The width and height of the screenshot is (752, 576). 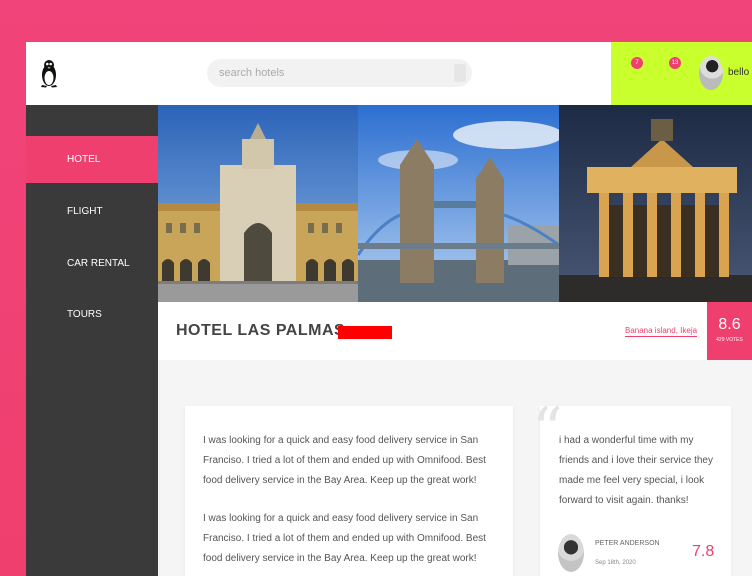 What do you see at coordinates (84, 314) in the screenshot?
I see `sidebar-item-label: TOURS` at bounding box center [84, 314].